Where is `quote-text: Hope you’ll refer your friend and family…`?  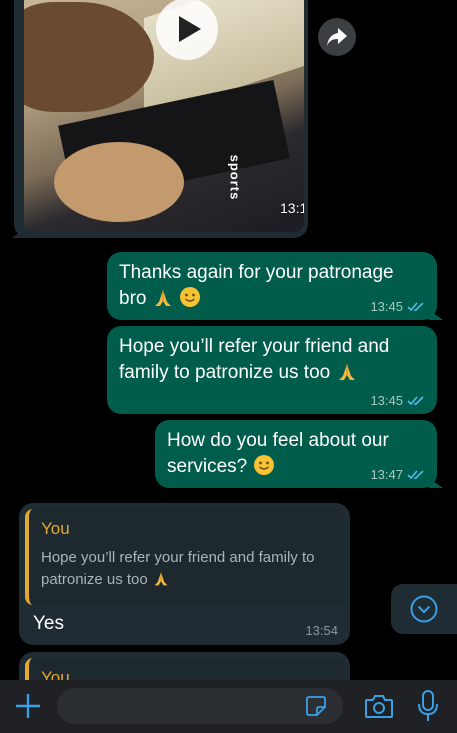 quote-text: Hope you’ll refer your friend and family… is located at coordinates (178, 568).